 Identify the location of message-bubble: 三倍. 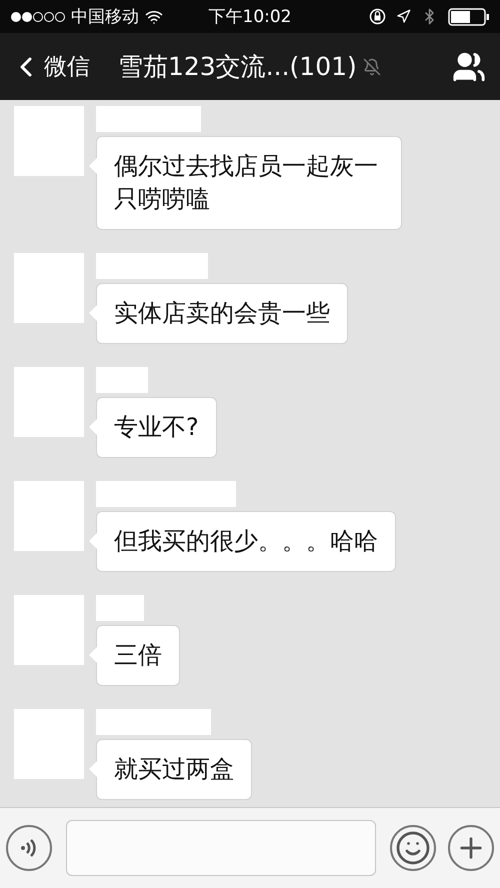
(138, 655).